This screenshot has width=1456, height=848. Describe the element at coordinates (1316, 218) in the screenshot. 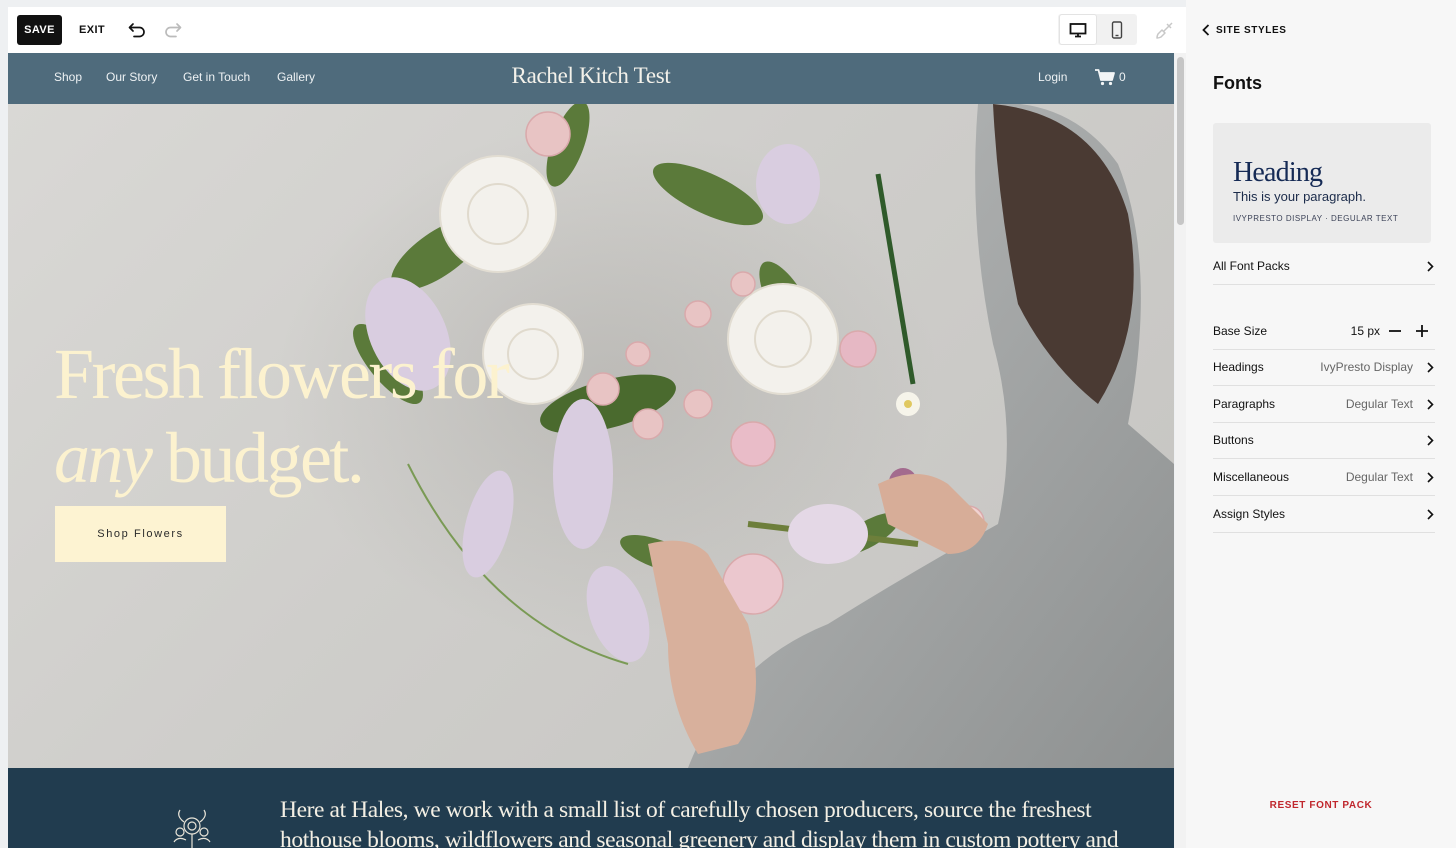

I see `preview-font-caption: IVYPRESTO DISPLAY · DEGULAR TEXT` at that location.